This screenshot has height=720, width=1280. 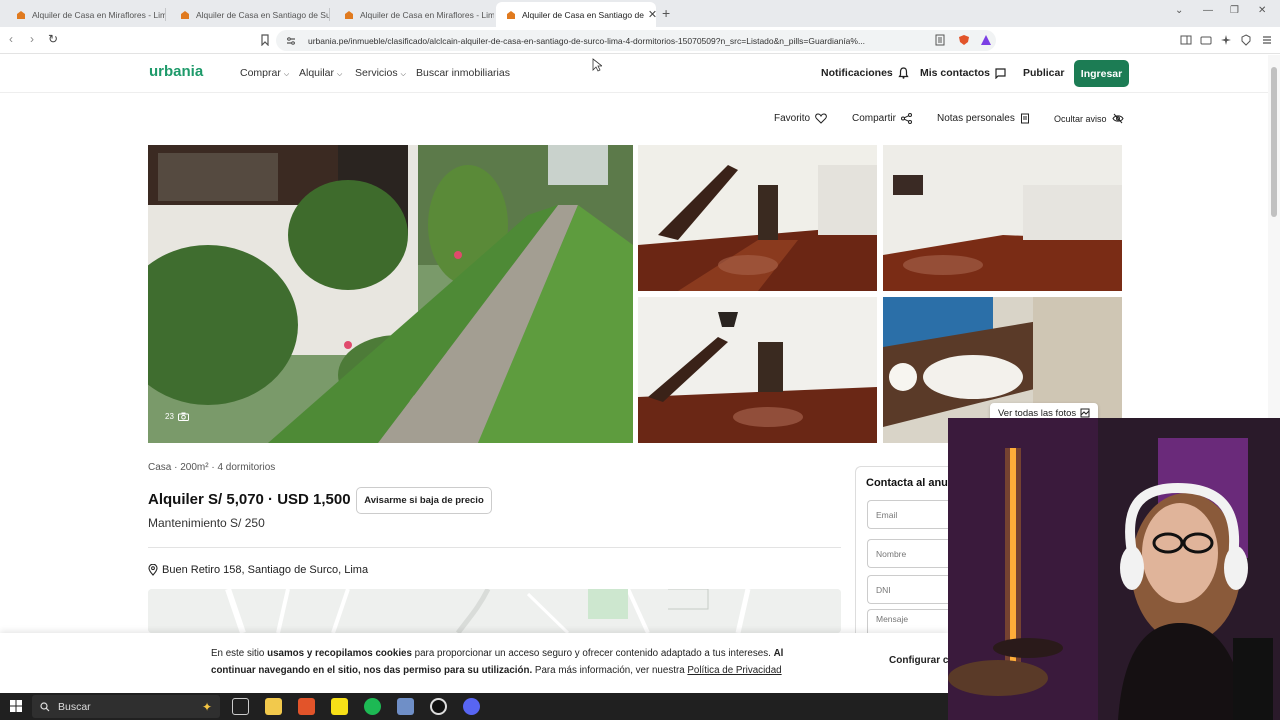 I want to click on menu-buscar-inmobiliarias: Buscar inmobiliarias, so click(x=463, y=73).